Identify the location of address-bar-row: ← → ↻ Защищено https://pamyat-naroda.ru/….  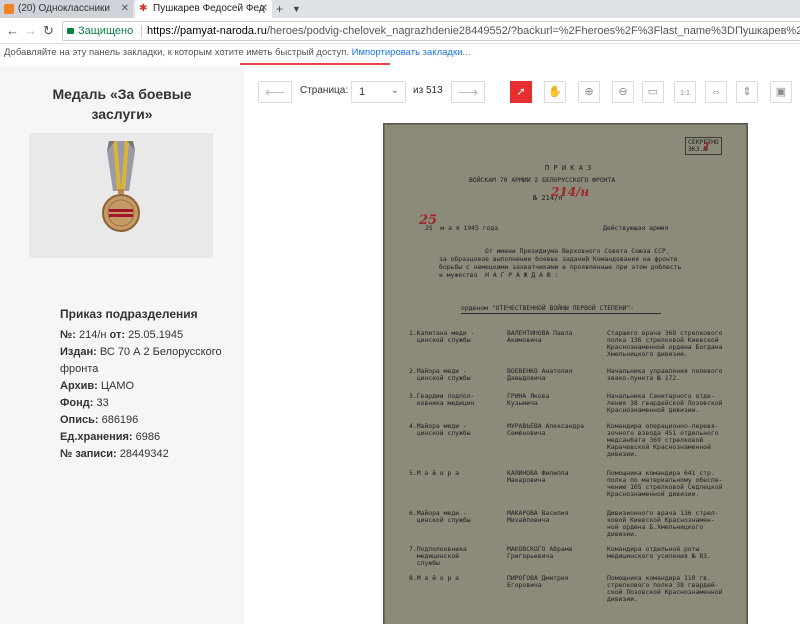
(400, 31).